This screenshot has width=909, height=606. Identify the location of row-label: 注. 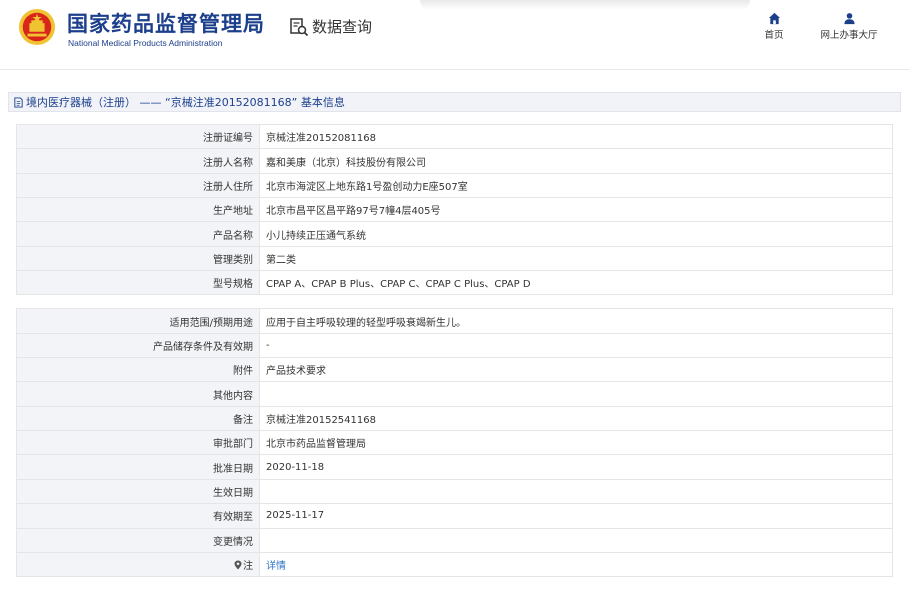
(138, 564).